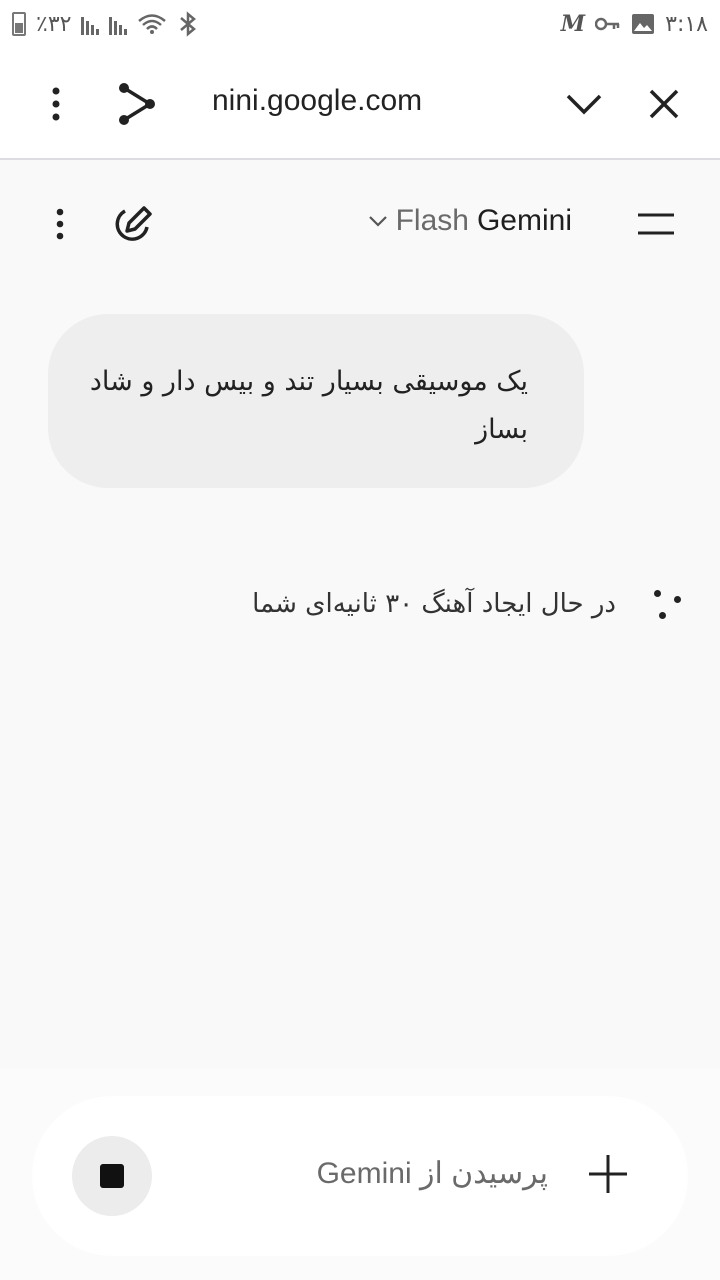 This screenshot has height=1280, width=720. What do you see at coordinates (524, 220) in the screenshot?
I see `app-name: Gemini` at bounding box center [524, 220].